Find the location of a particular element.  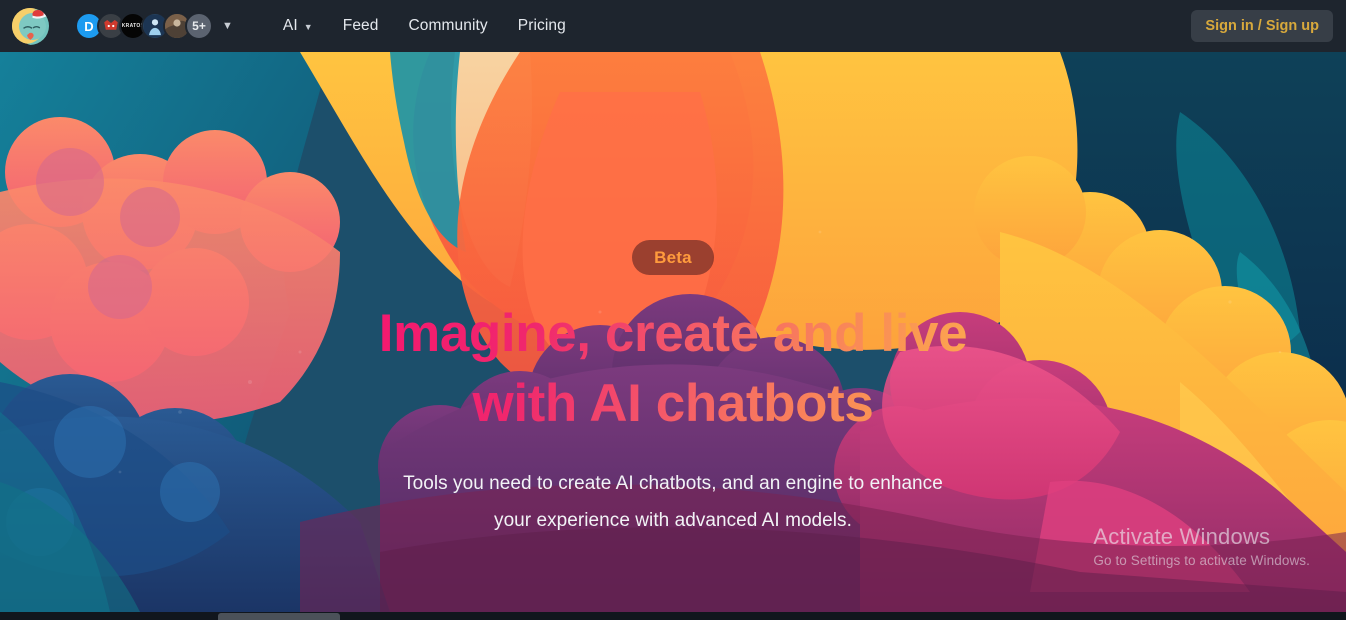

nav-link-ai: AI ▼ is located at coordinates (298, 26).